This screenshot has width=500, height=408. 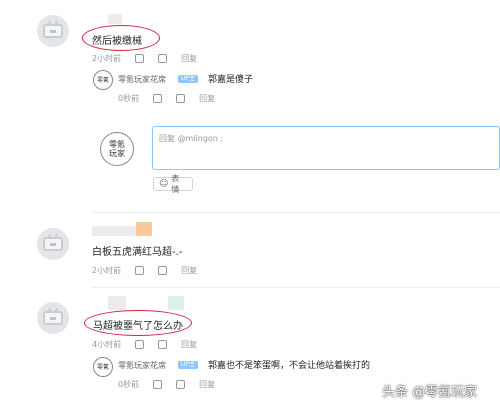 What do you see at coordinates (326, 148) in the screenshot?
I see `reply-input: 回复 @mlingon :` at bounding box center [326, 148].